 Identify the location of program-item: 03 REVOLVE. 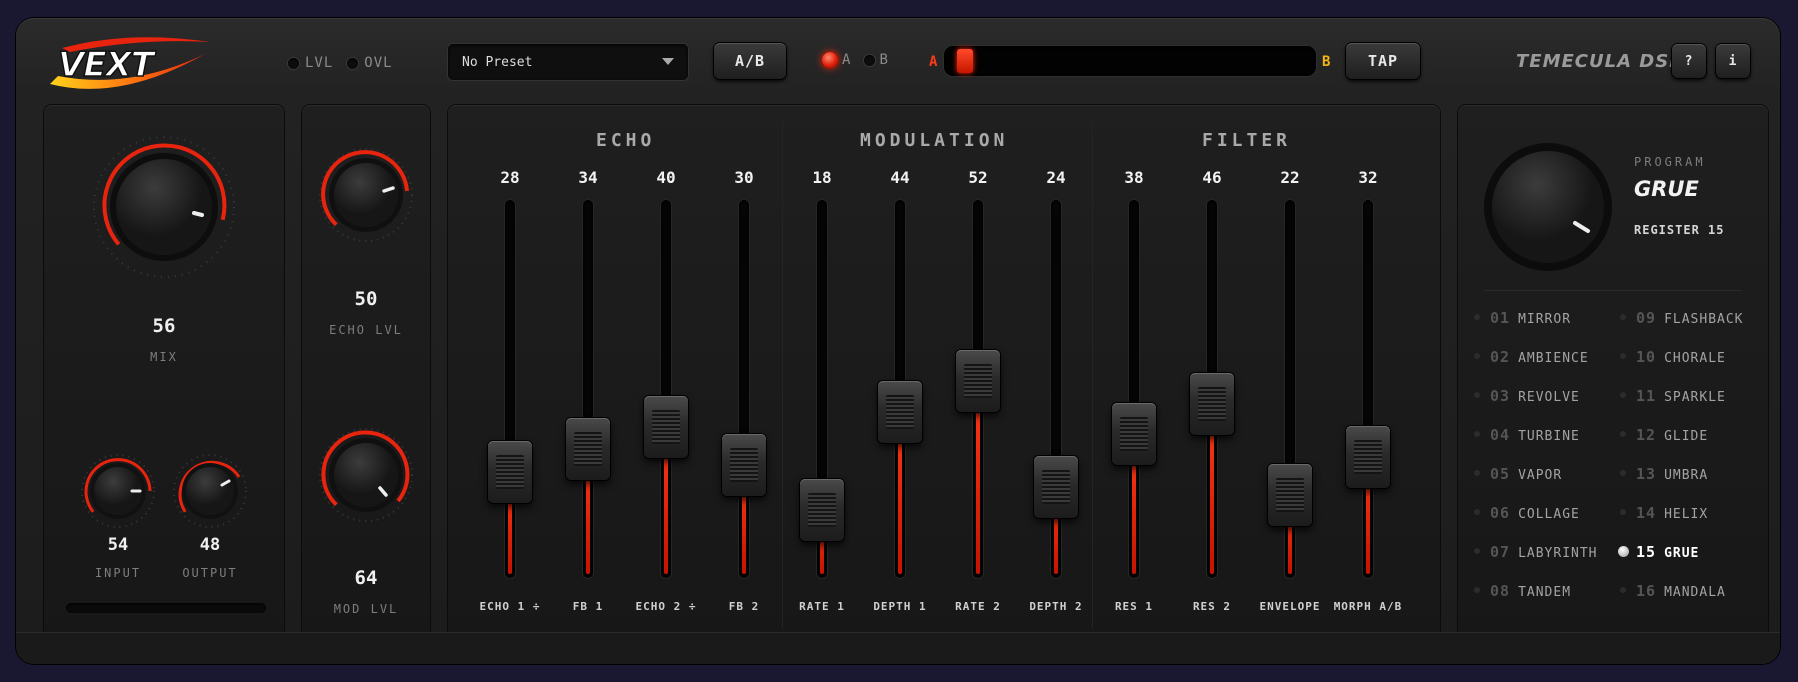
(1527, 396).